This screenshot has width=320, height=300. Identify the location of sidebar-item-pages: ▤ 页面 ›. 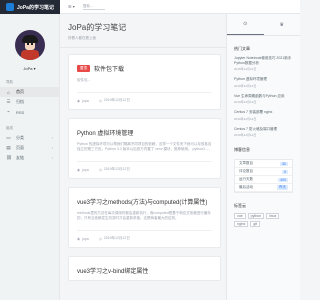
(29, 148).